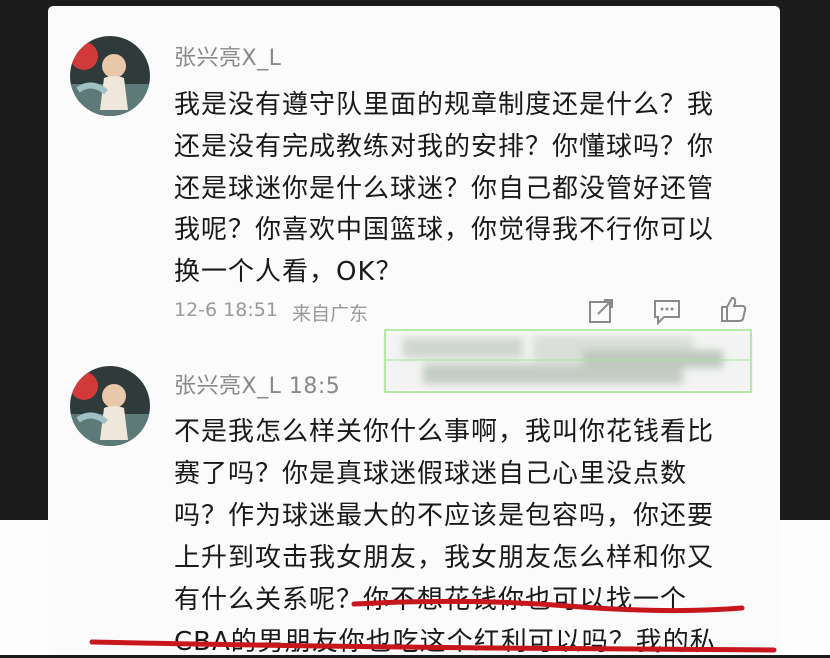 This screenshot has width=830, height=658. I want to click on like-icon, so click(733, 309).